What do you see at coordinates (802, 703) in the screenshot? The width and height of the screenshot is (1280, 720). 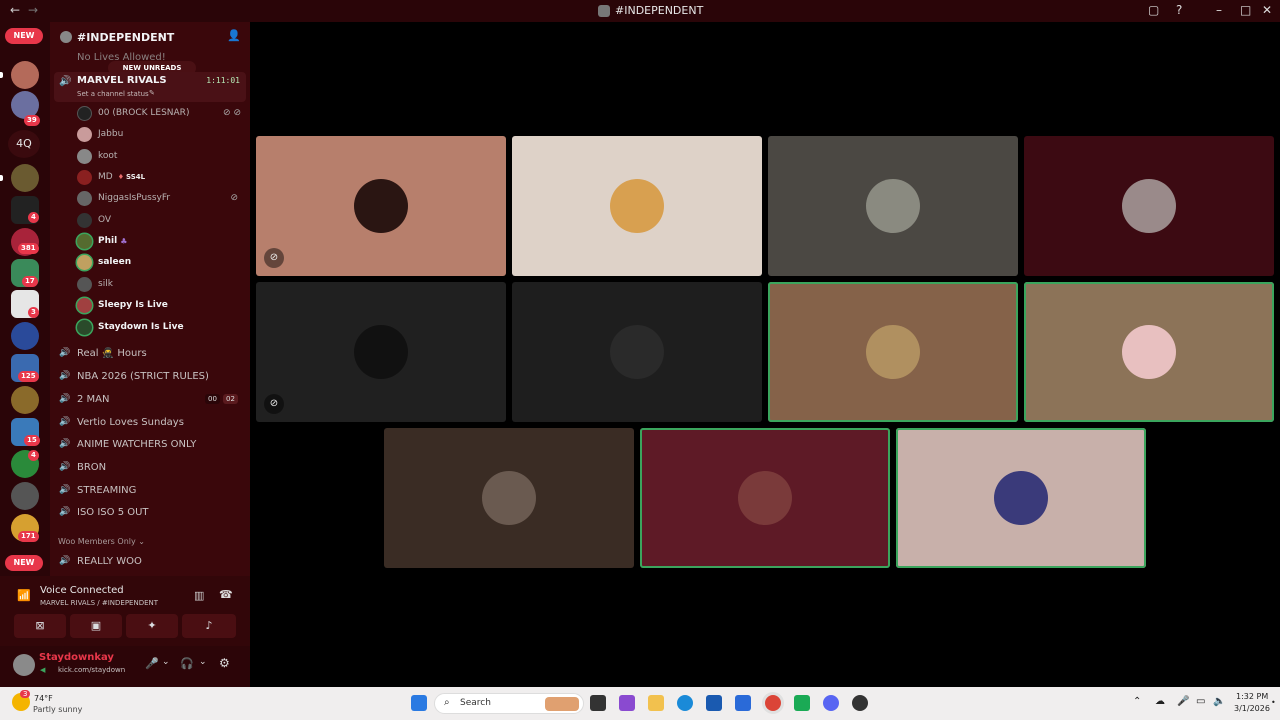 I see `app-icon-green` at bounding box center [802, 703].